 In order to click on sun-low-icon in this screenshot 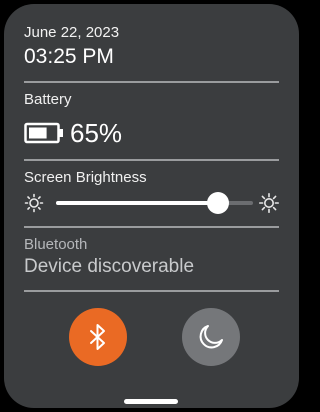, I will do `click(34, 203)`.